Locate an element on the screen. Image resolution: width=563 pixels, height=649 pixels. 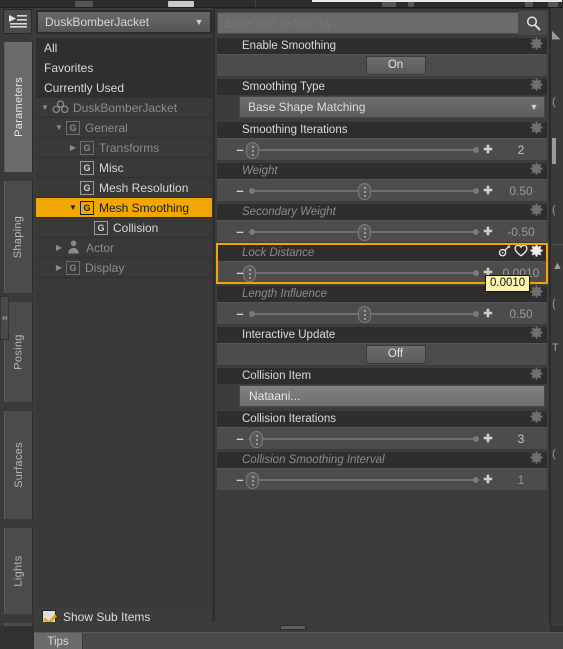
toggle-button: Off is located at coordinates (395, 354).